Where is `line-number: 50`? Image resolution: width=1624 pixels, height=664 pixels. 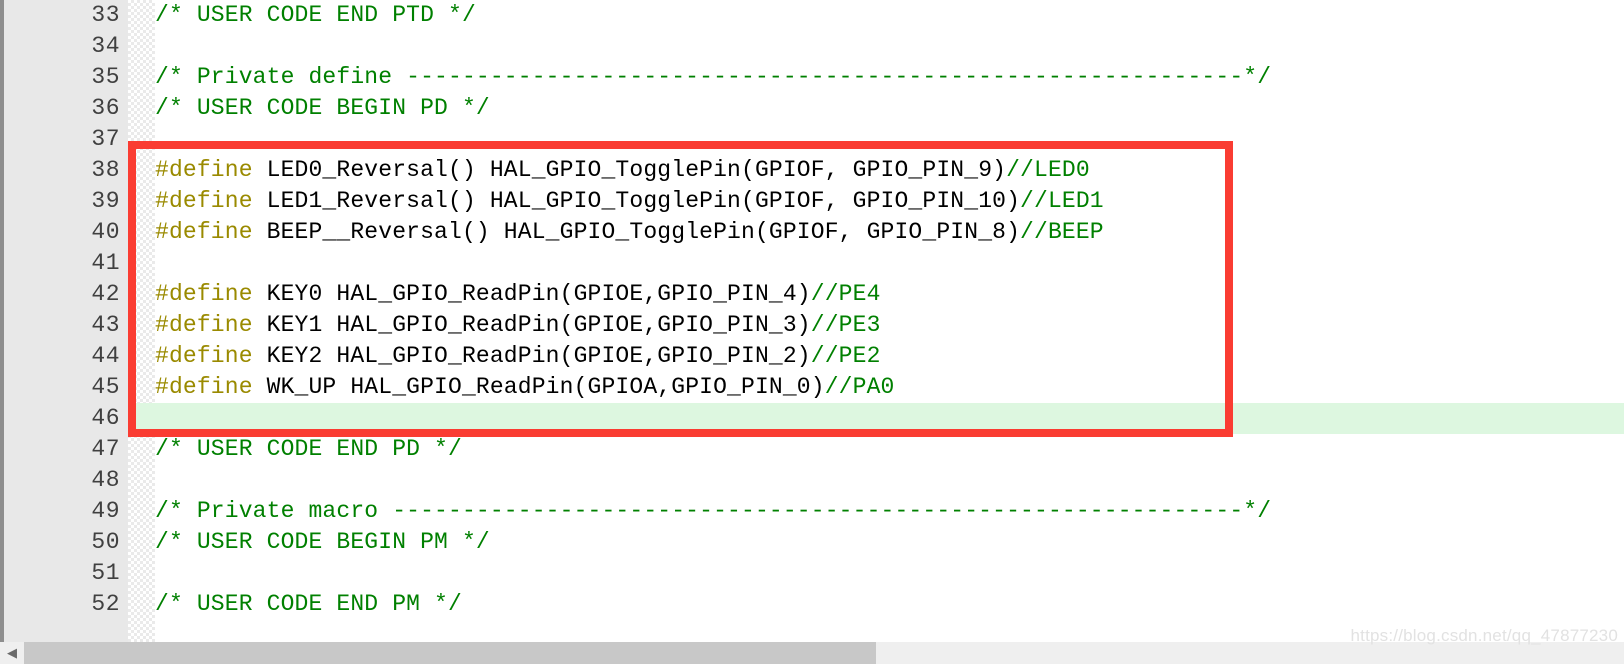 line-number: 50 is located at coordinates (105, 542).